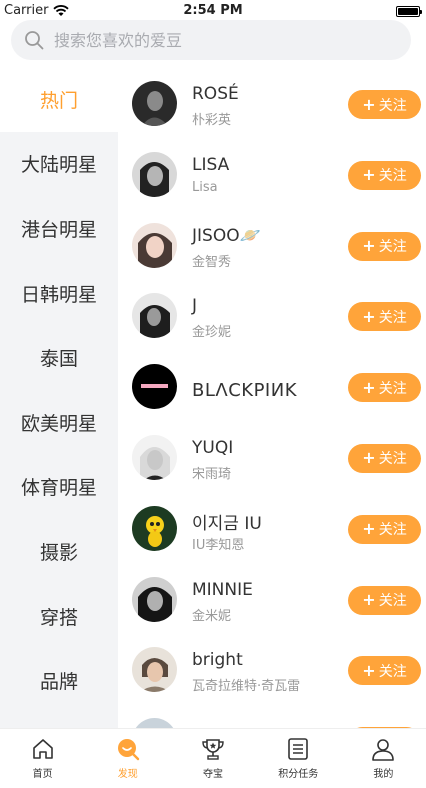 This screenshot has height=788, width=426. I want to click on status-bar: Carrier 2:54 PM, so click(213, 11).